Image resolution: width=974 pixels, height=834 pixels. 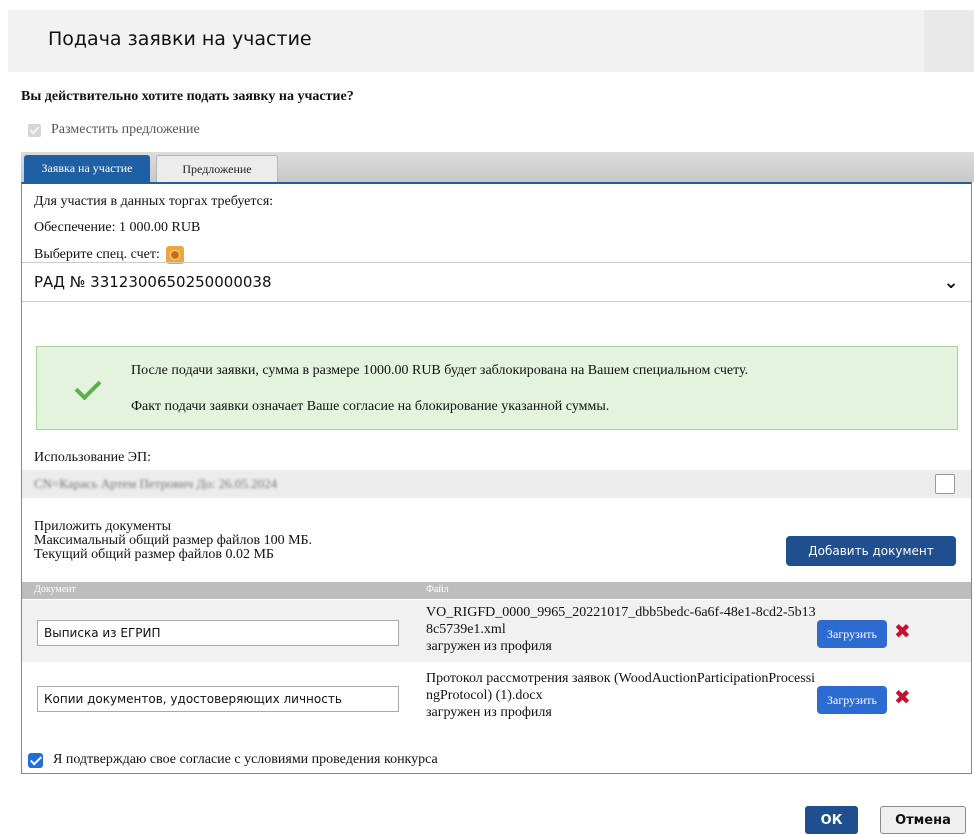 I want to click on tab-application: Заявка на участие, so click(x=87, y=168).